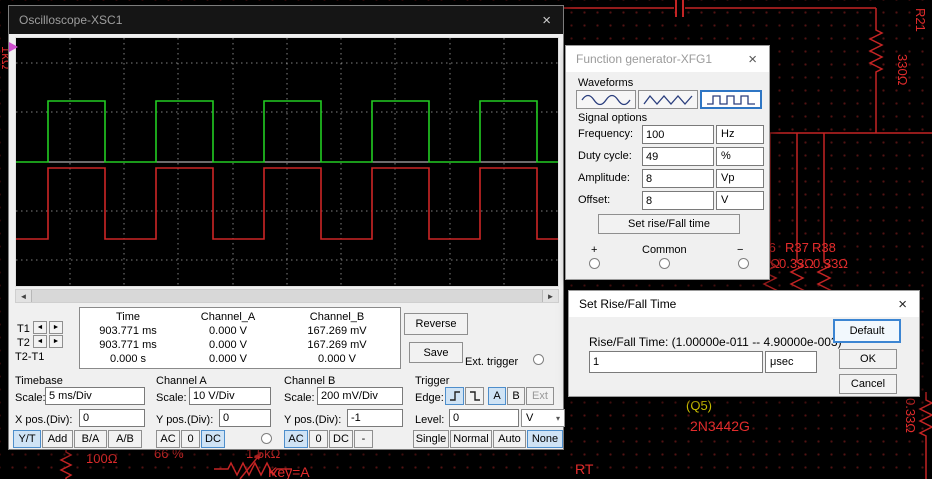 The height and width of the screenshot is (479, 932). I want to click on trigger-auto-button: Auto, so click(509, 439).